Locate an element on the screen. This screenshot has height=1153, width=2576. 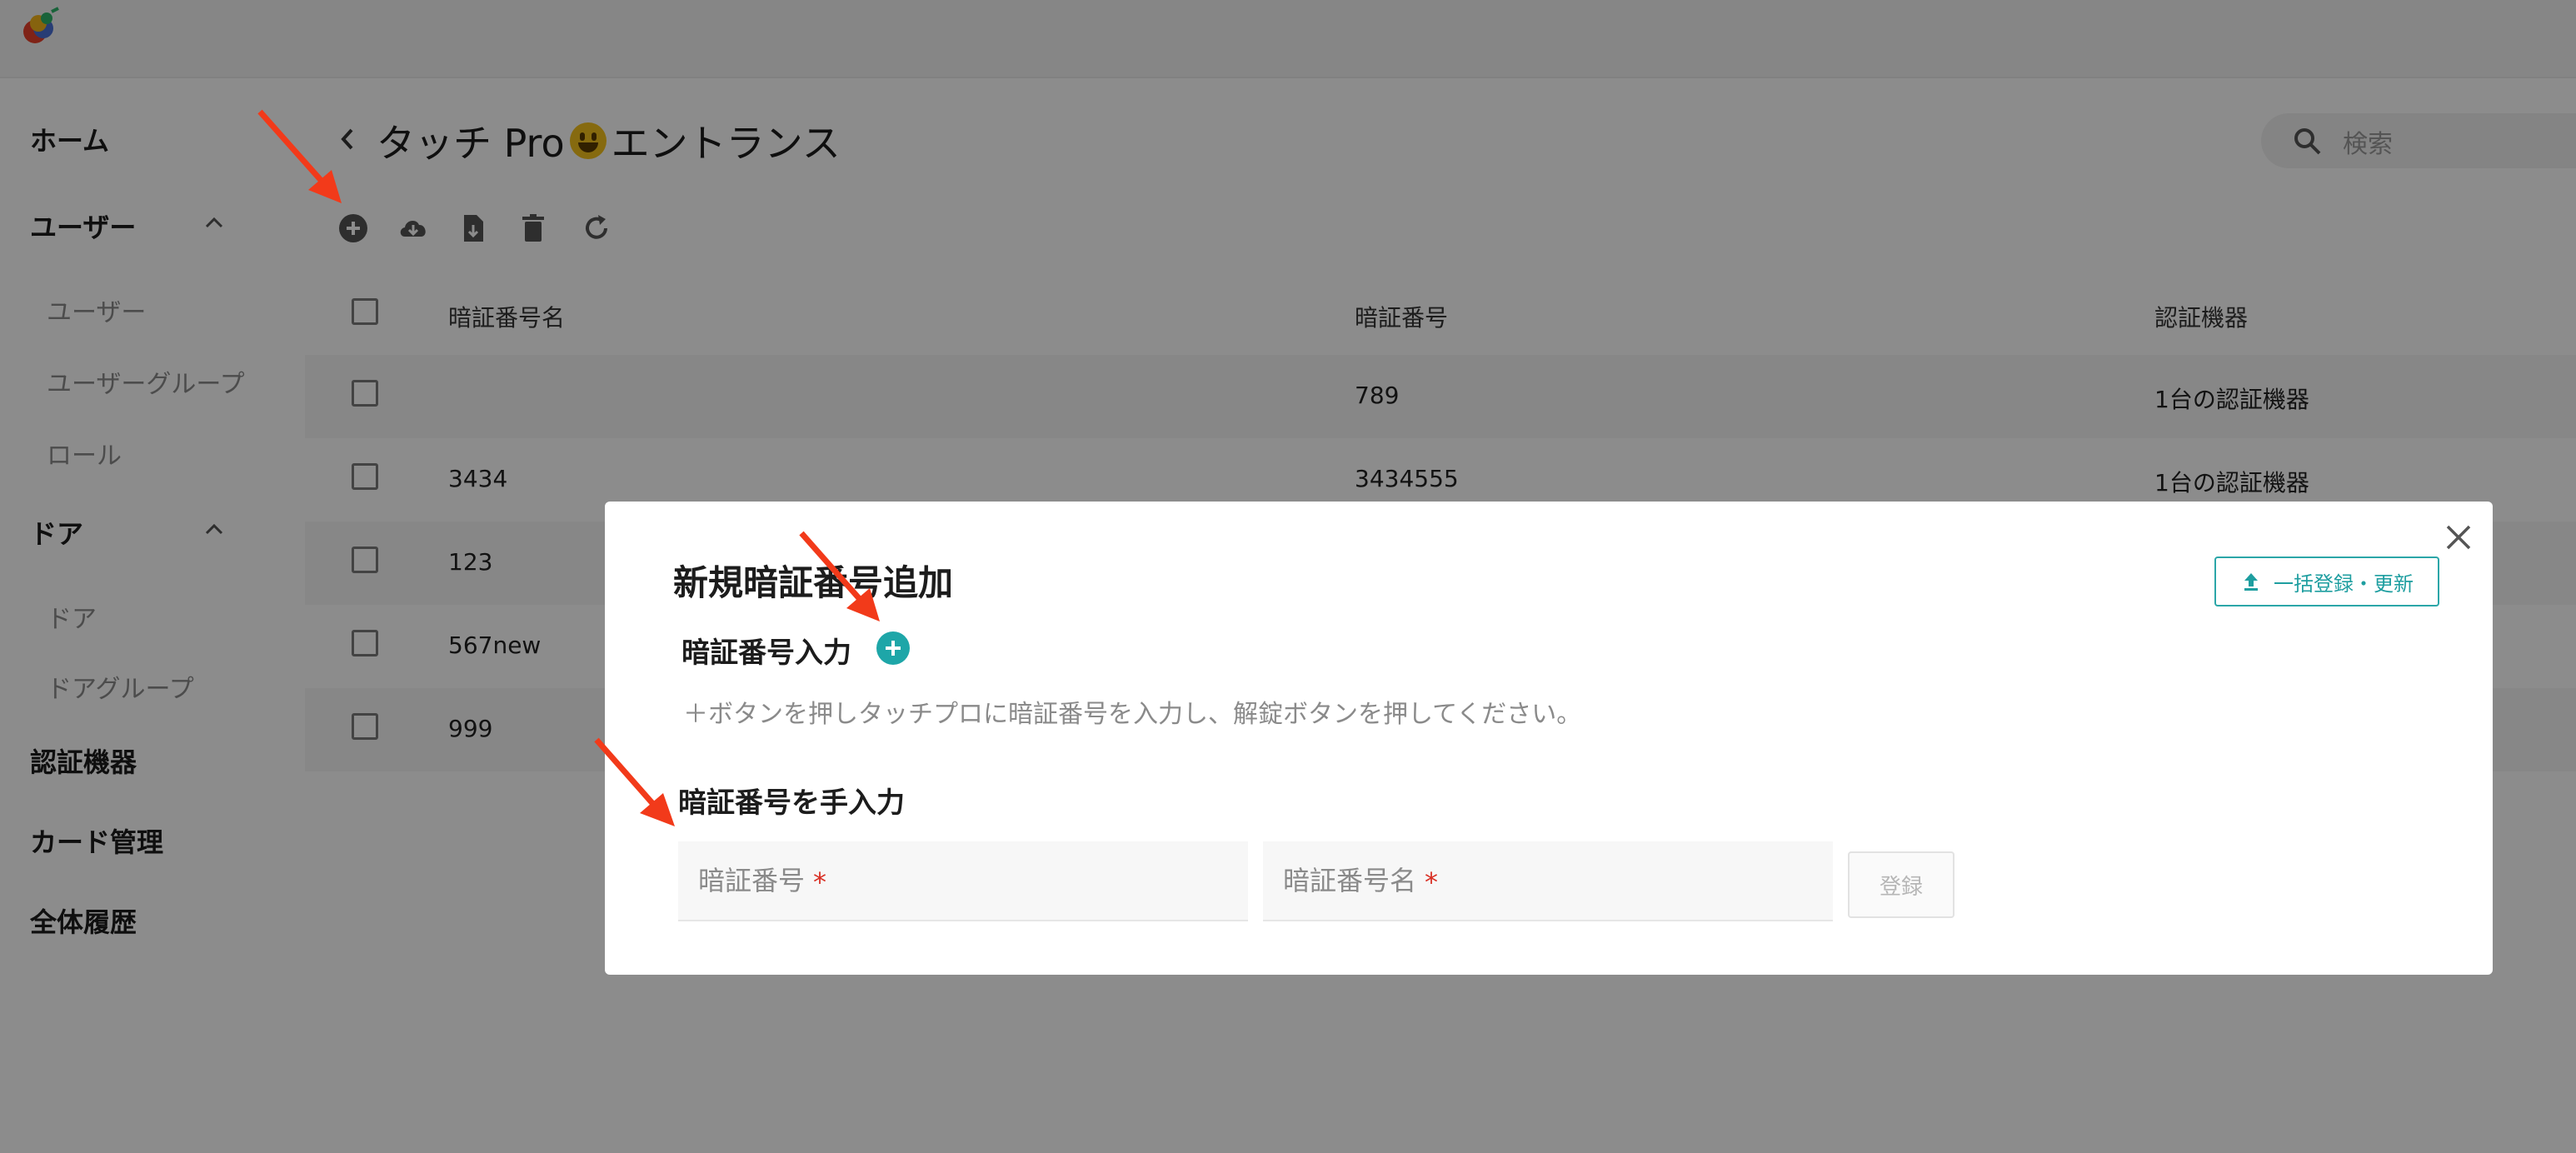
register-button: 登録 is located at coordinates (1901, 884).